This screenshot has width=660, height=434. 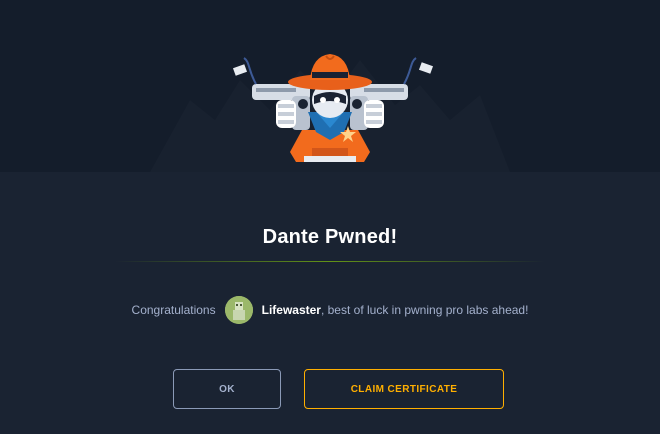 What do you see at coordinates (330, 237) in the screenshot?
I see `dialog-title: Dante Pwned!` at bounding box center [330, 237].